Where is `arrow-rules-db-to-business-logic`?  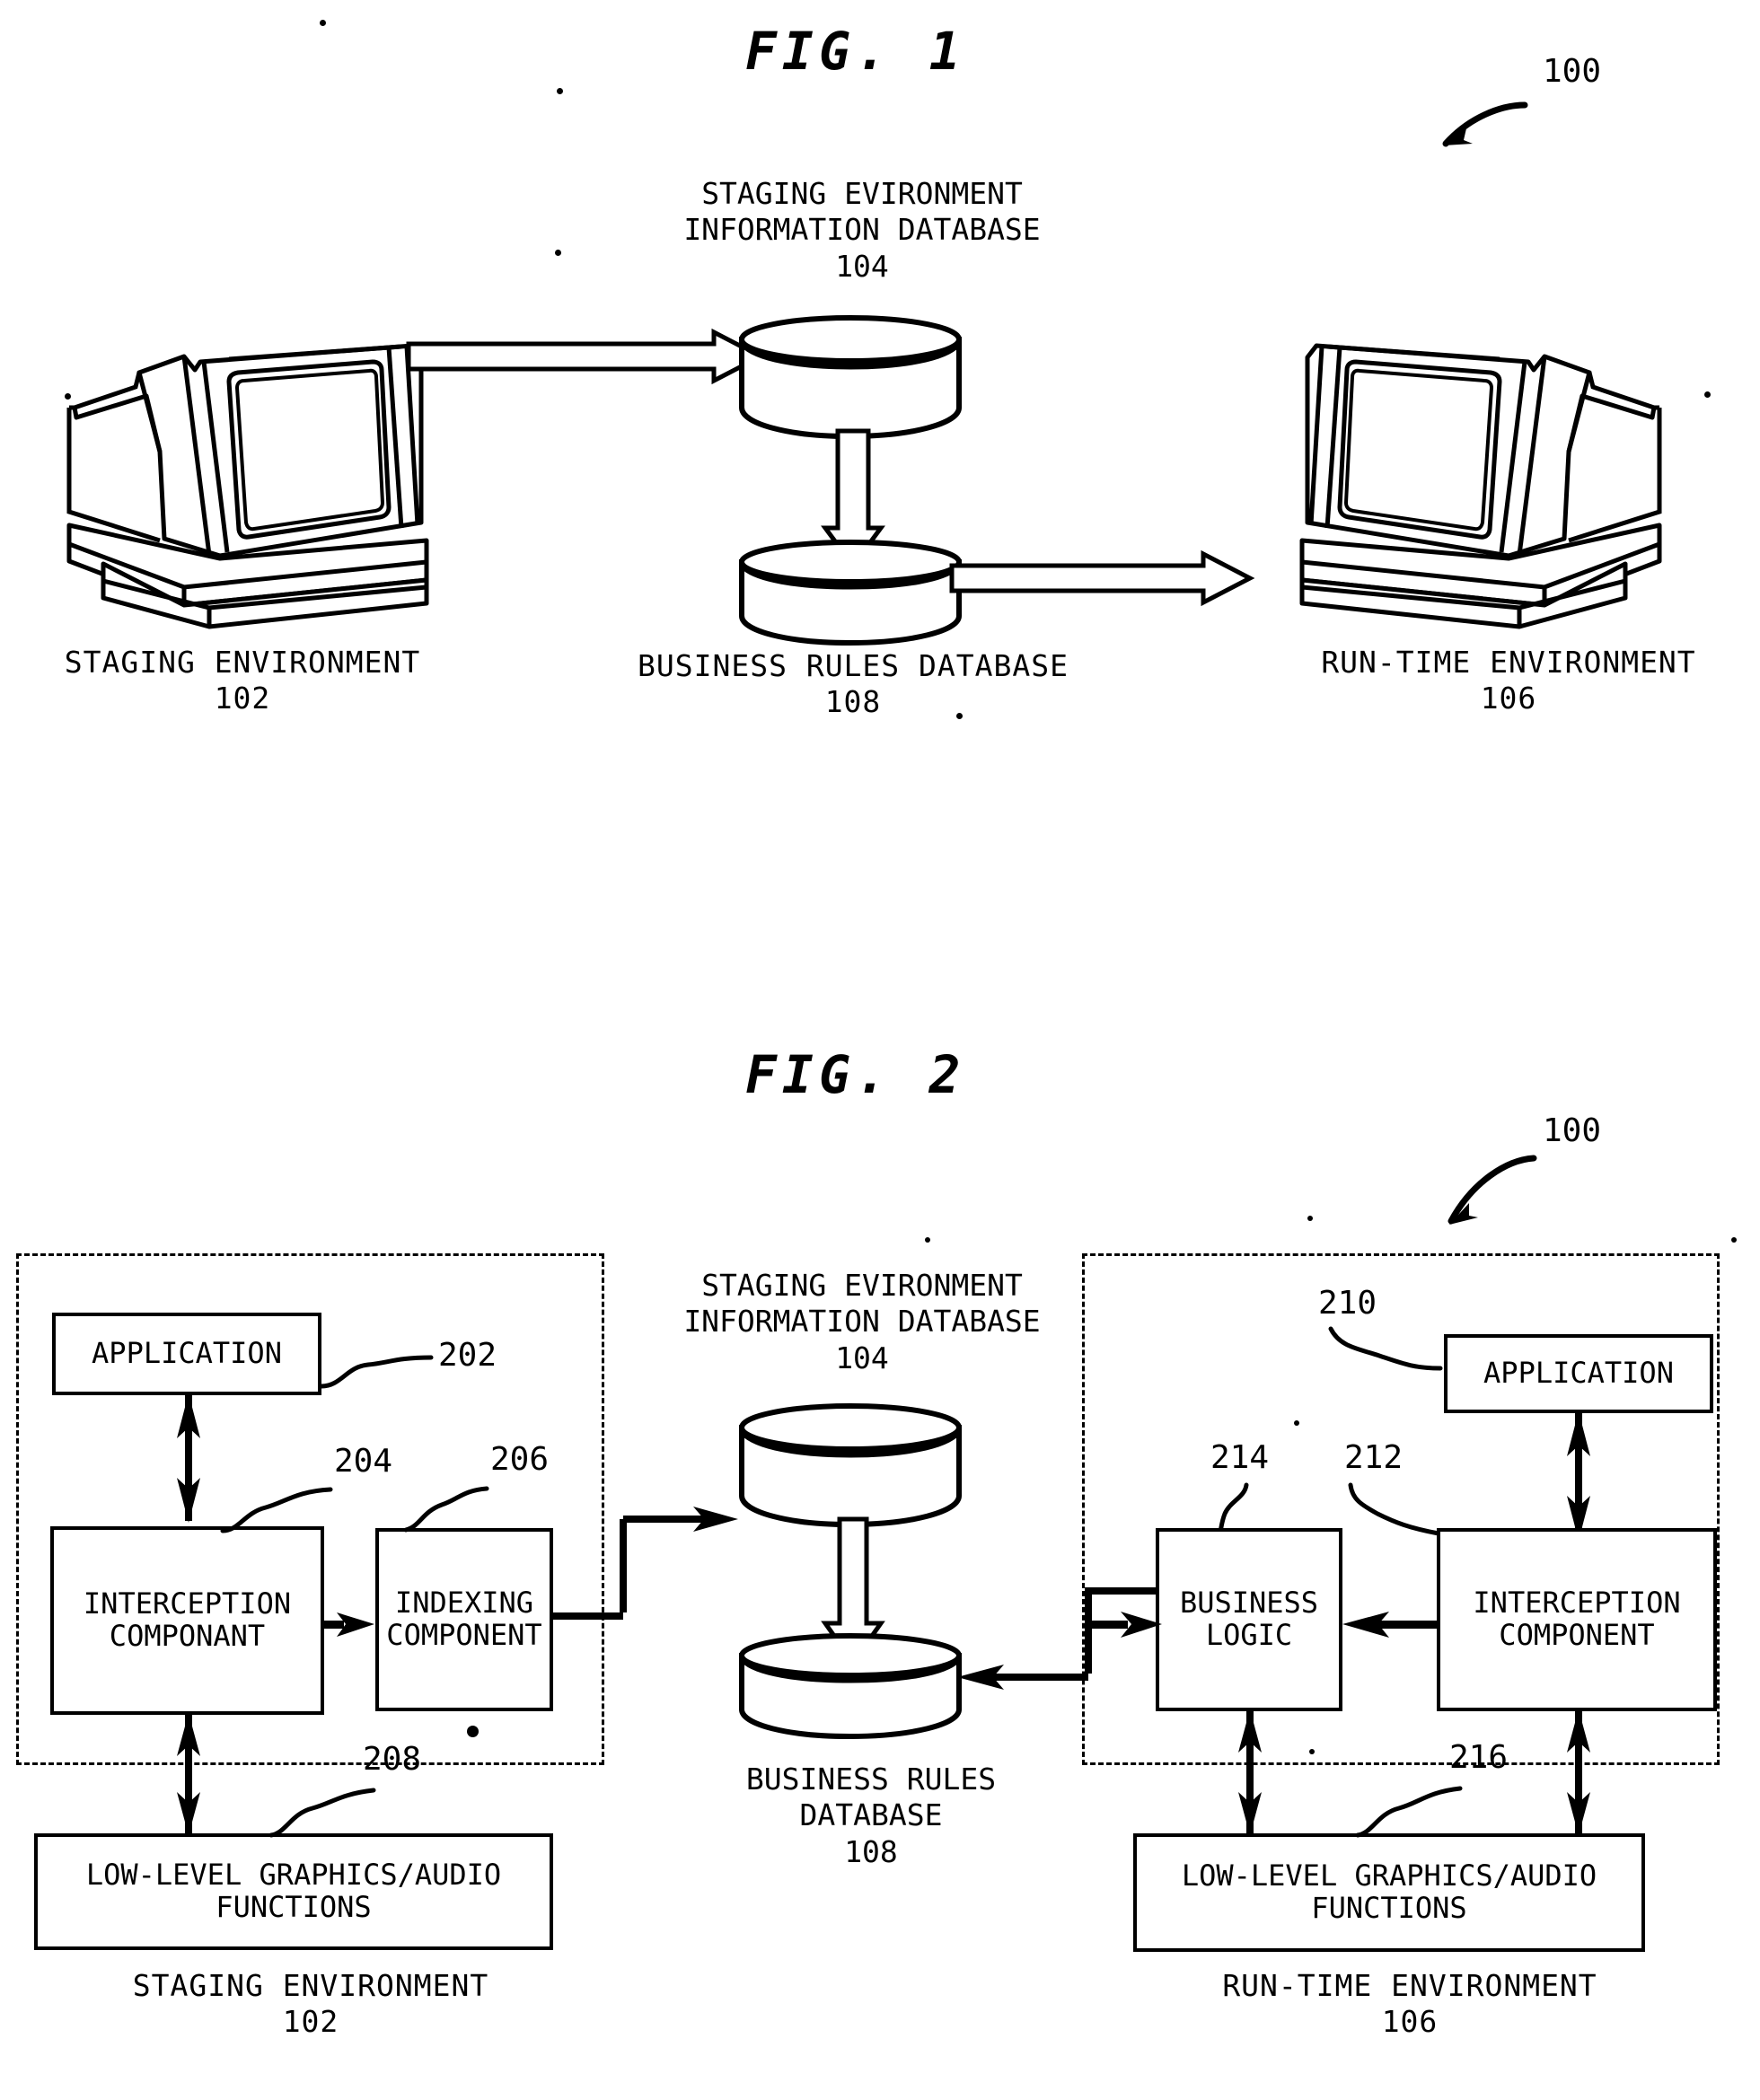 arrow-rules-db-to-business-logic is located at coordinates (1125, 1625).